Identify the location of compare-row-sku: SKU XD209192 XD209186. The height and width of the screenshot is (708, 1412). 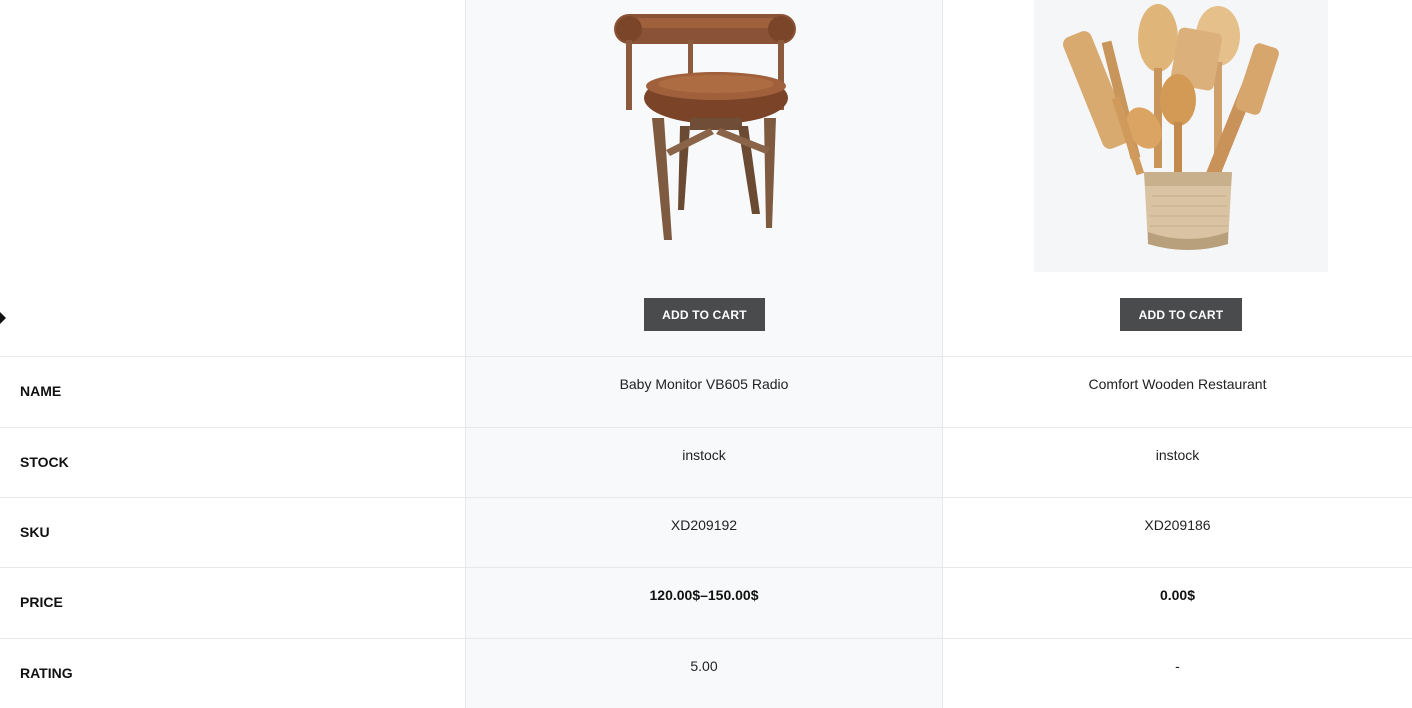
(706, 532).